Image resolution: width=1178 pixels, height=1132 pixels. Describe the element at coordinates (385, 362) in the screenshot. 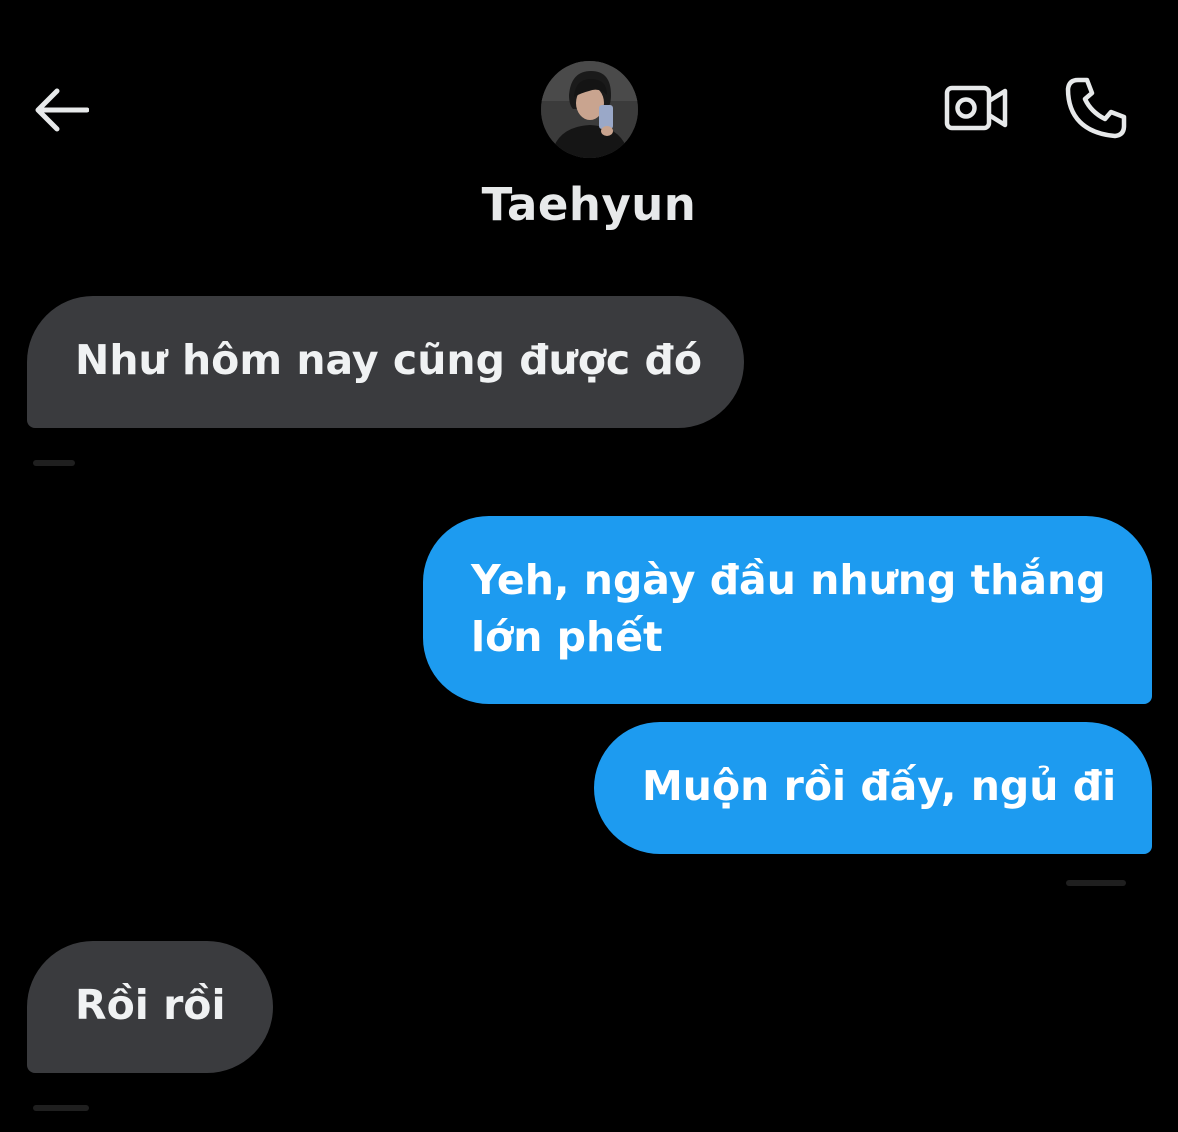

I see `message-bubble-received: Như hôm nay cũng được đó` at that location.